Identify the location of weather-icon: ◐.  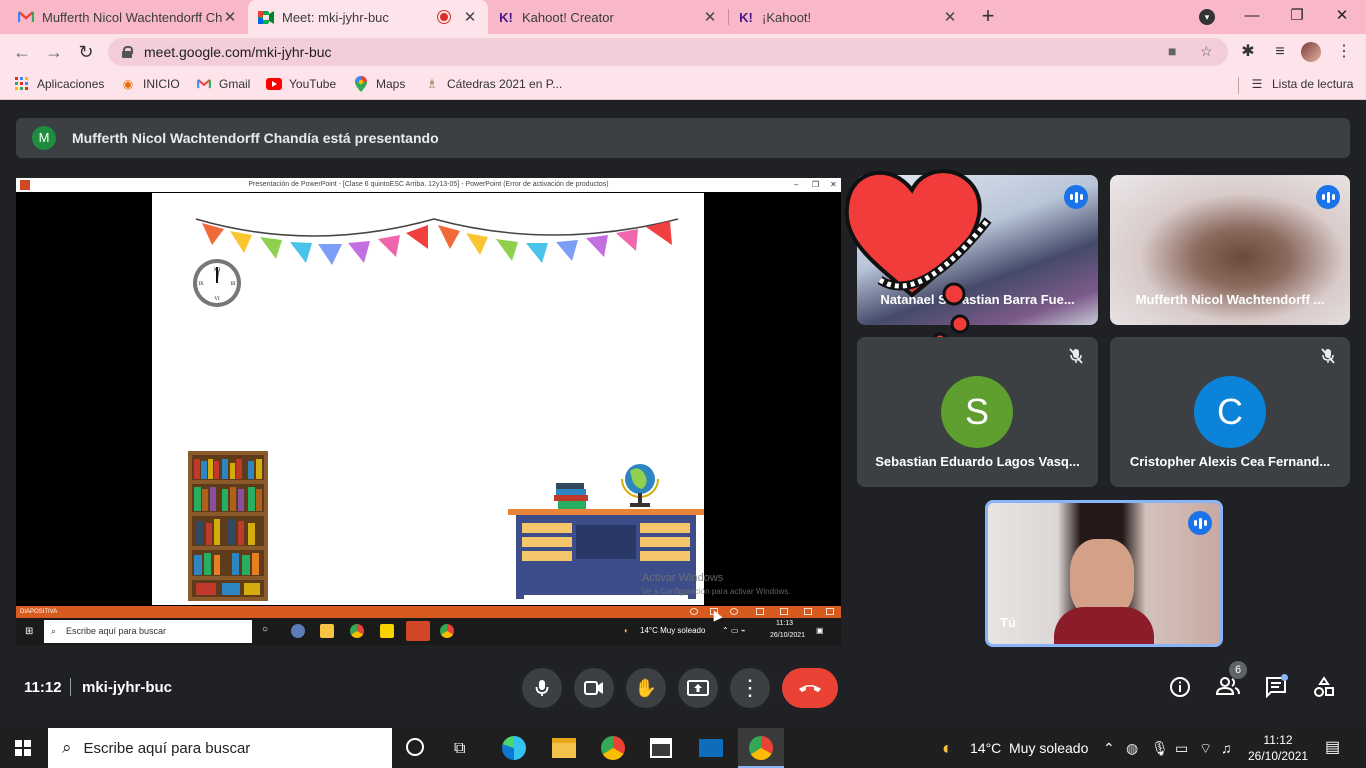
(947, 748).